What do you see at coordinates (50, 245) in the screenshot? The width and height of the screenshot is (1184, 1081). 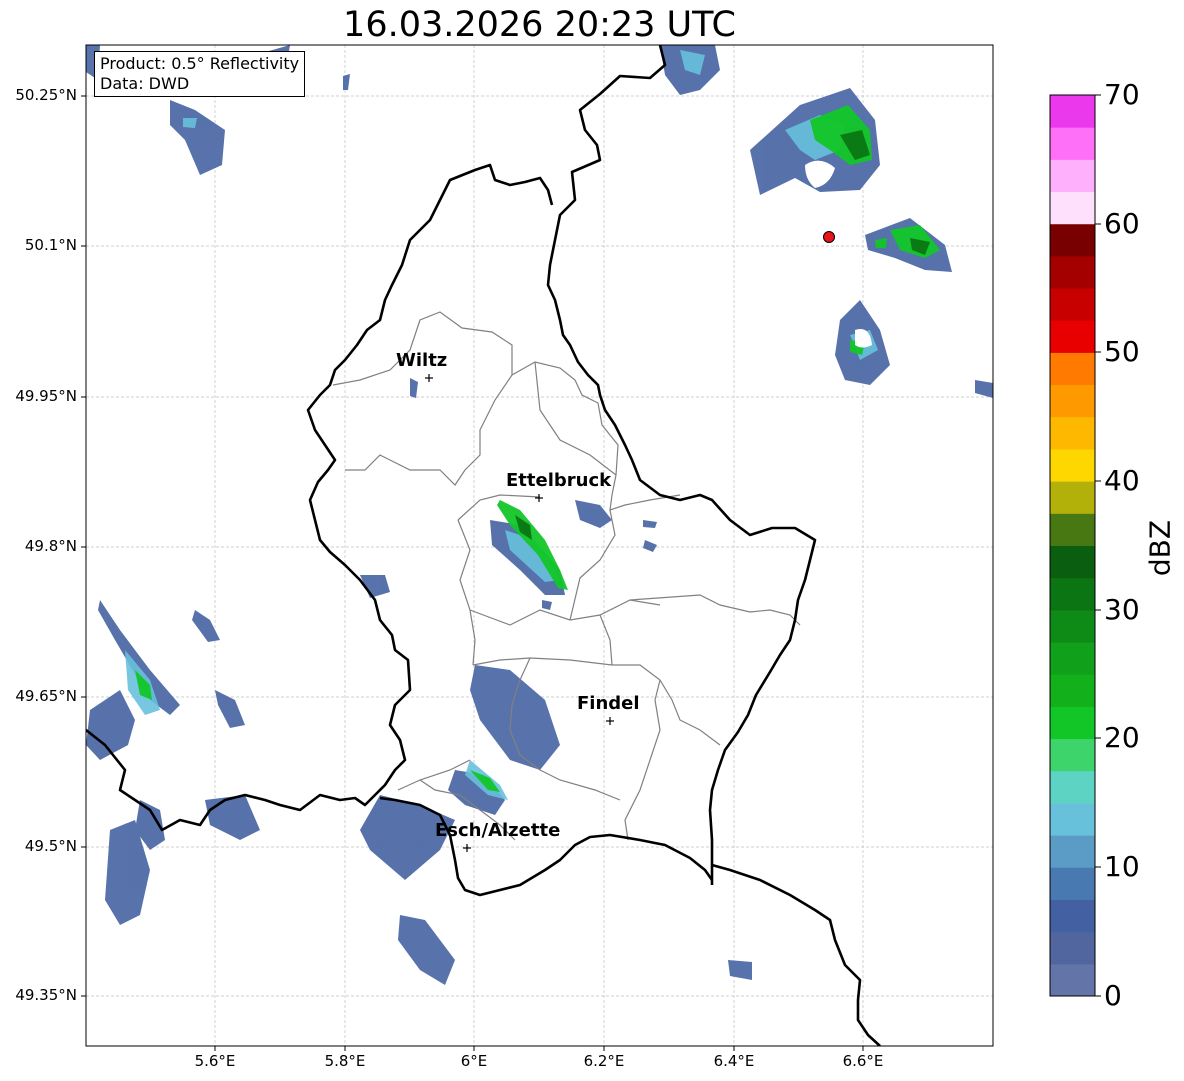 I see `lat-label: 50.1°N` at bounding box center [50, 245].